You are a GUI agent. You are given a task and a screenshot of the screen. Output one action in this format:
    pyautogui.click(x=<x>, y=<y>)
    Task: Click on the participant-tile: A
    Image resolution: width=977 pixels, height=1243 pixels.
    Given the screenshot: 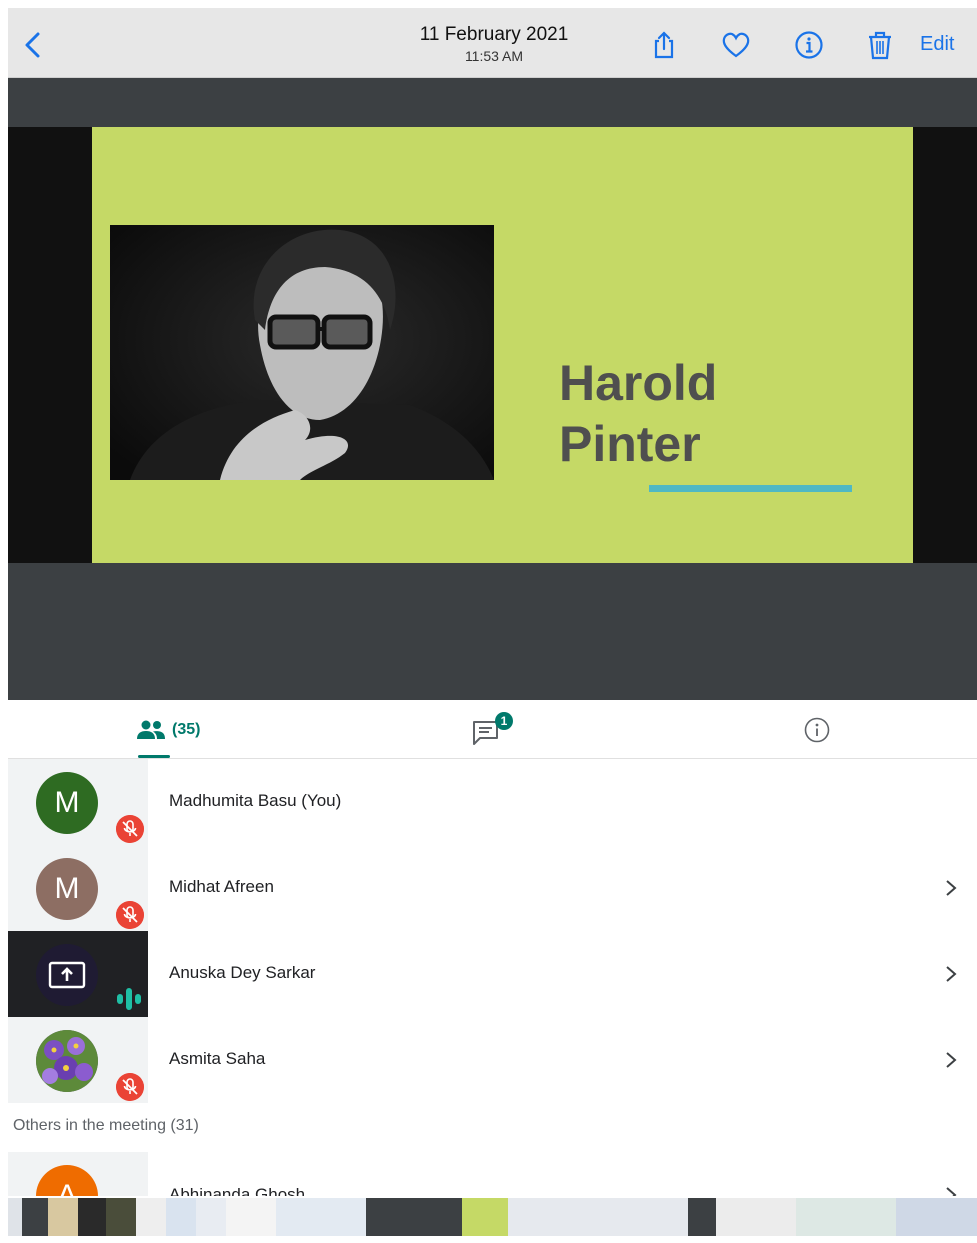 What is the action you would take?
    pyautogui.click(x=78, y=1174)
    